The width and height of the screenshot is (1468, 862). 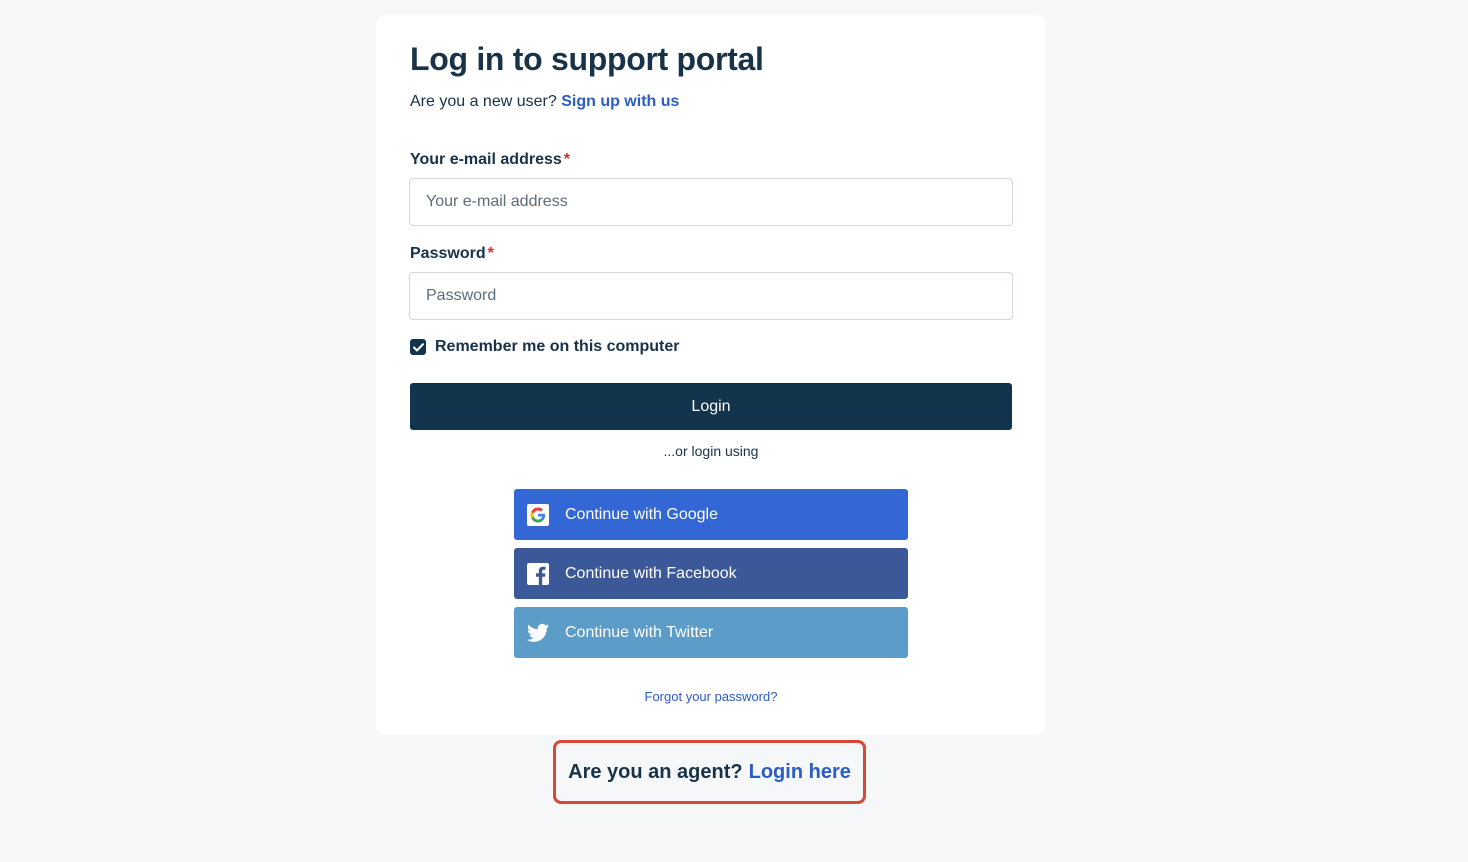 What do you see at coordinates (448, 253) in the screenshot?
I see `password-label-text: Password` at bounding box center [448, 253].